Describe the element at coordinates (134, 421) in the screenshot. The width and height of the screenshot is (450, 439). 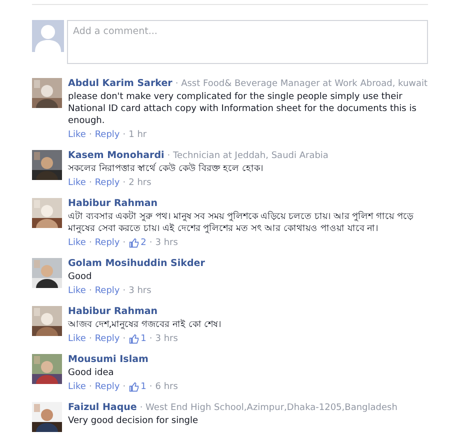
I see `comment-text: Very good decision for single` at that location.